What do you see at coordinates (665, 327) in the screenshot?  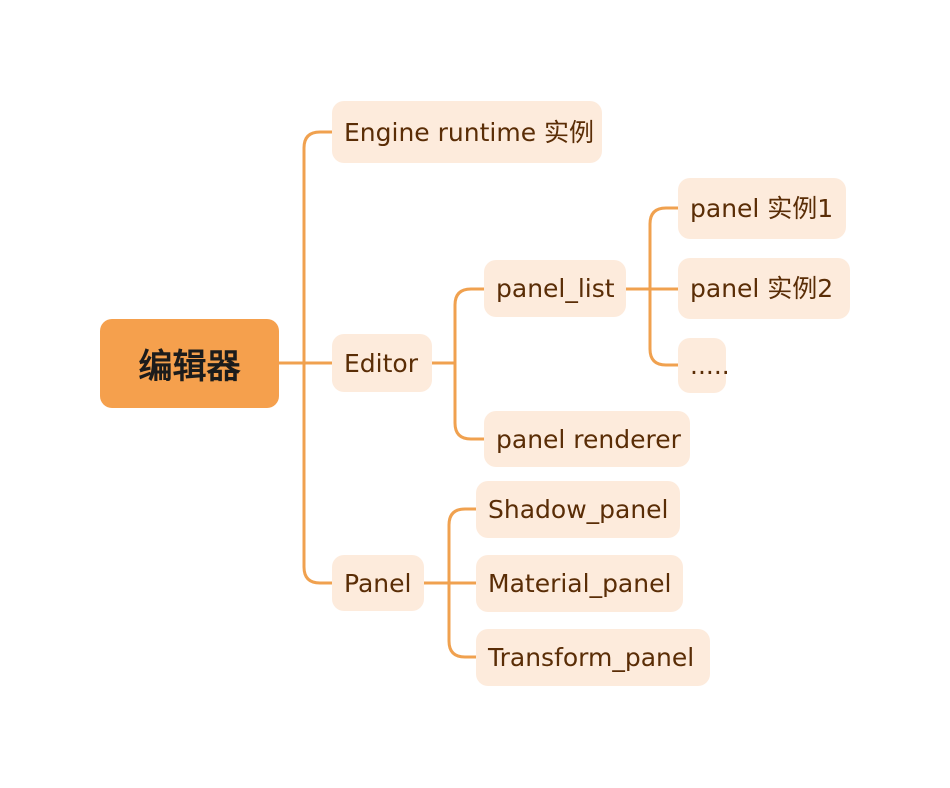 I see `connector-list-more` at bounding box center [665, 327].